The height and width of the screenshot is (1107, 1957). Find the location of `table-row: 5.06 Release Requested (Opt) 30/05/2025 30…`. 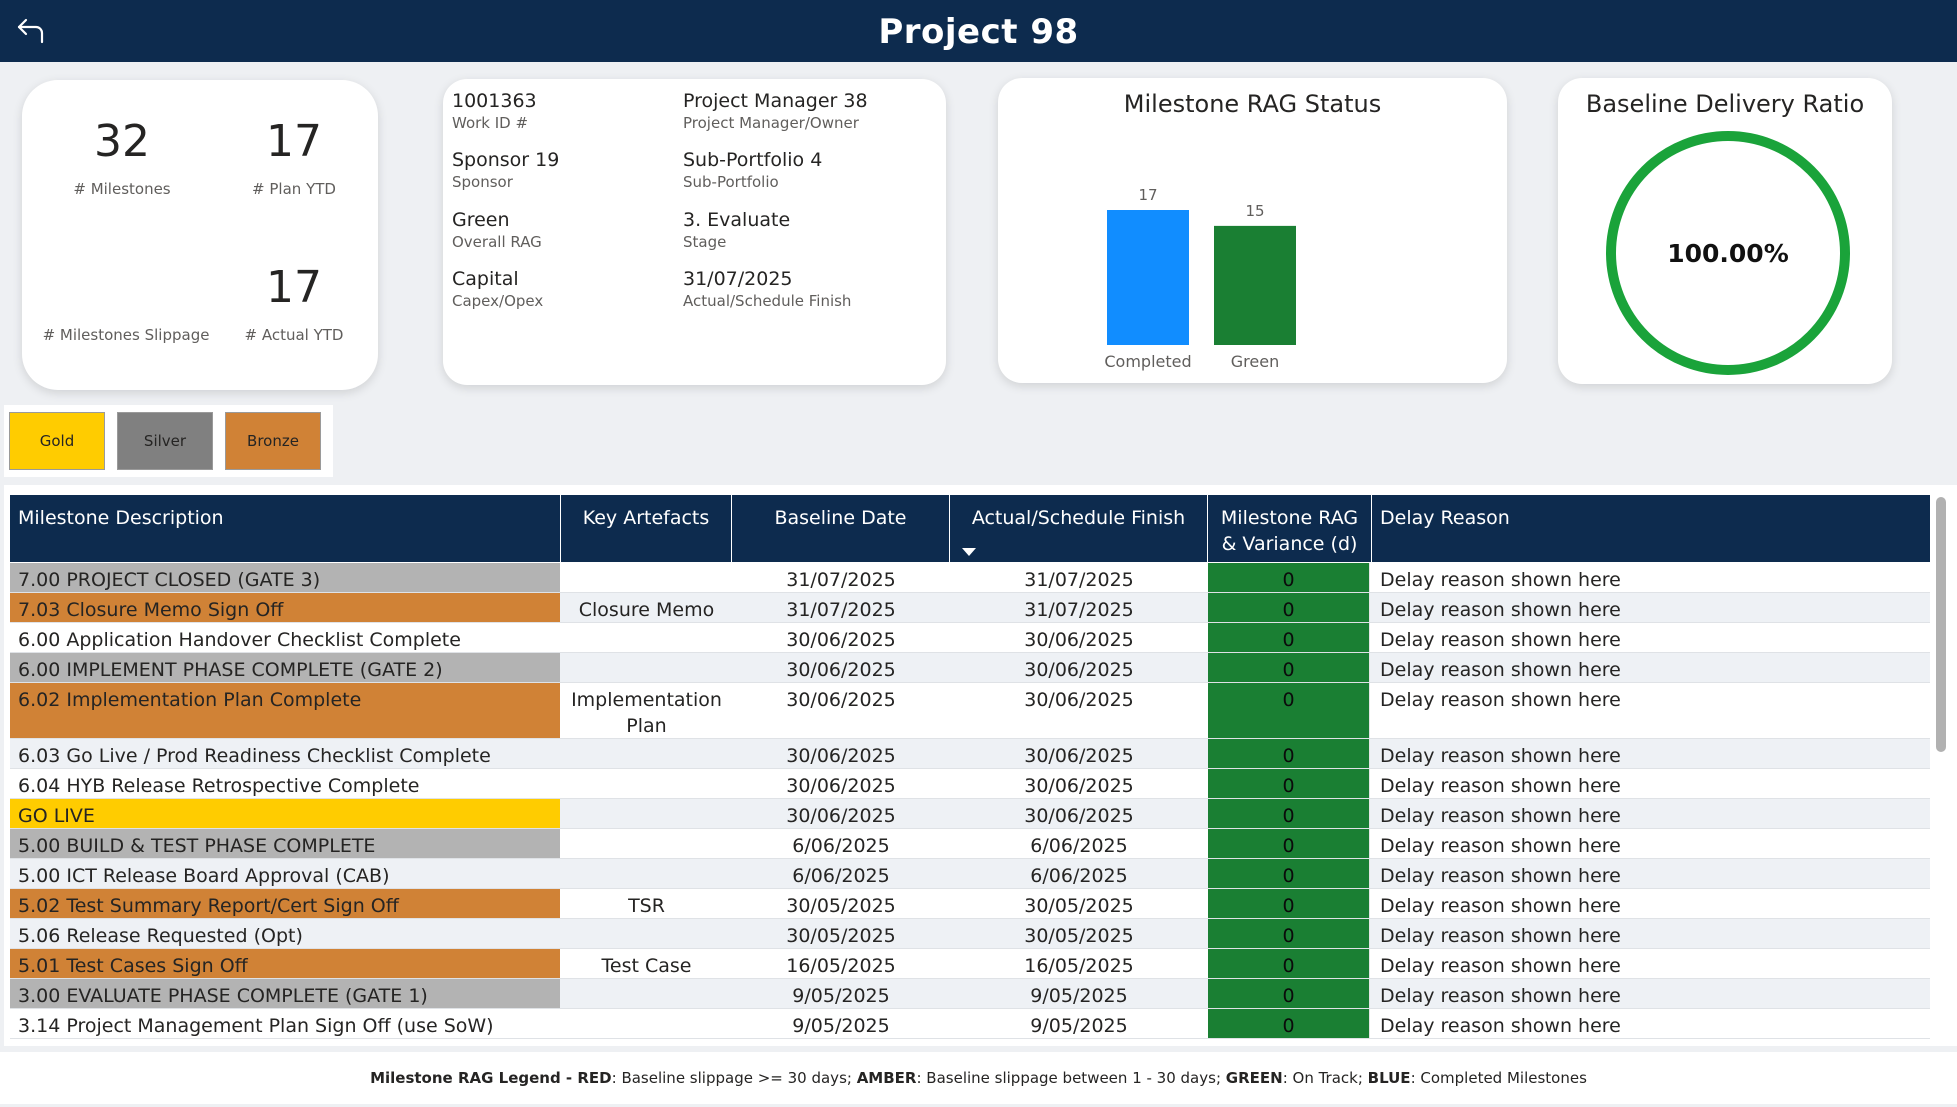

table-row: 5.06 Release Requested (Opt) 30/05/2025 30… is located at coordinates (970, 934).